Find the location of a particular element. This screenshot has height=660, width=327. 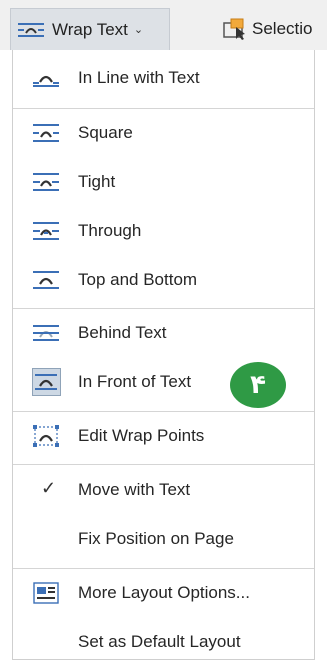

menu-item-fix-position-on-page: Fix Position on Page is located at coordinates (163, 539).